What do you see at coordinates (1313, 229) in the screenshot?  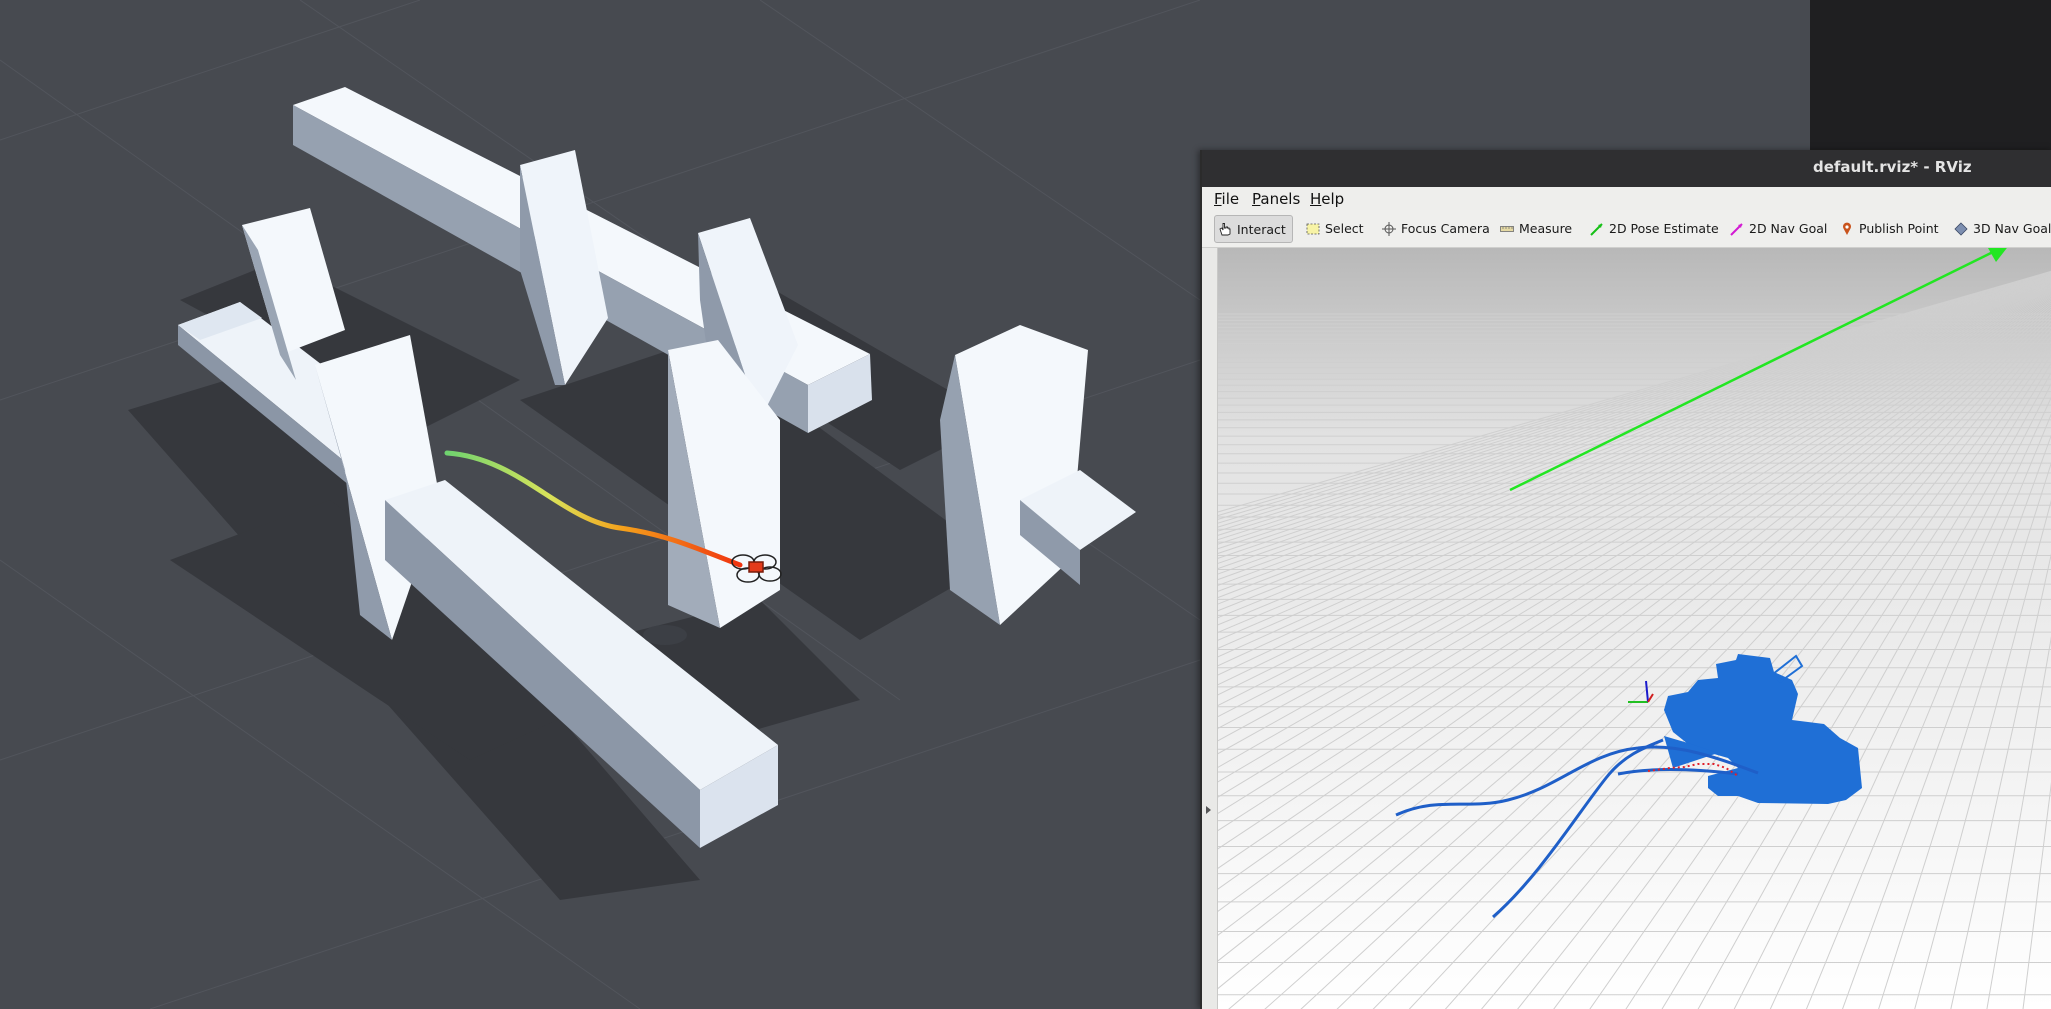 I see `select-box-icon` at bounding box center [1313, 229].